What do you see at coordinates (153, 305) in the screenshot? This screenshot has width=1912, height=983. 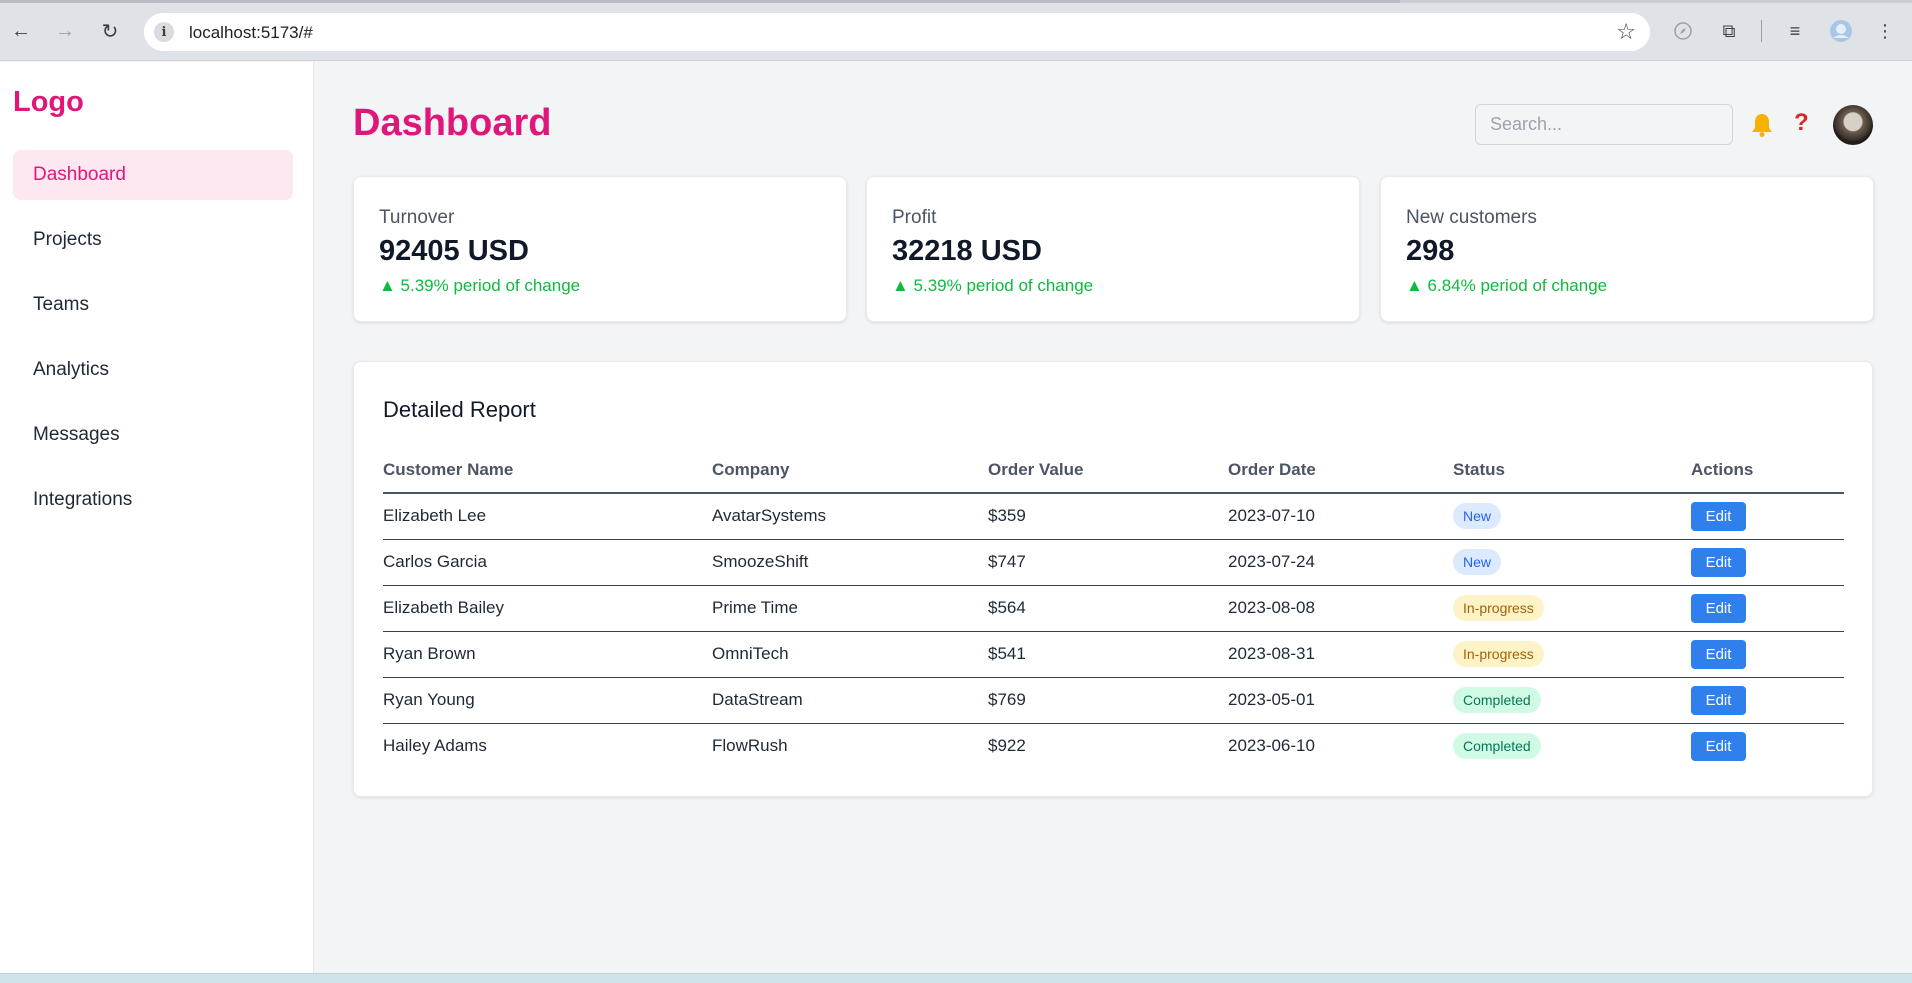 I see `sidebar-item-teams: Teams` at bounding box center [153, 305].